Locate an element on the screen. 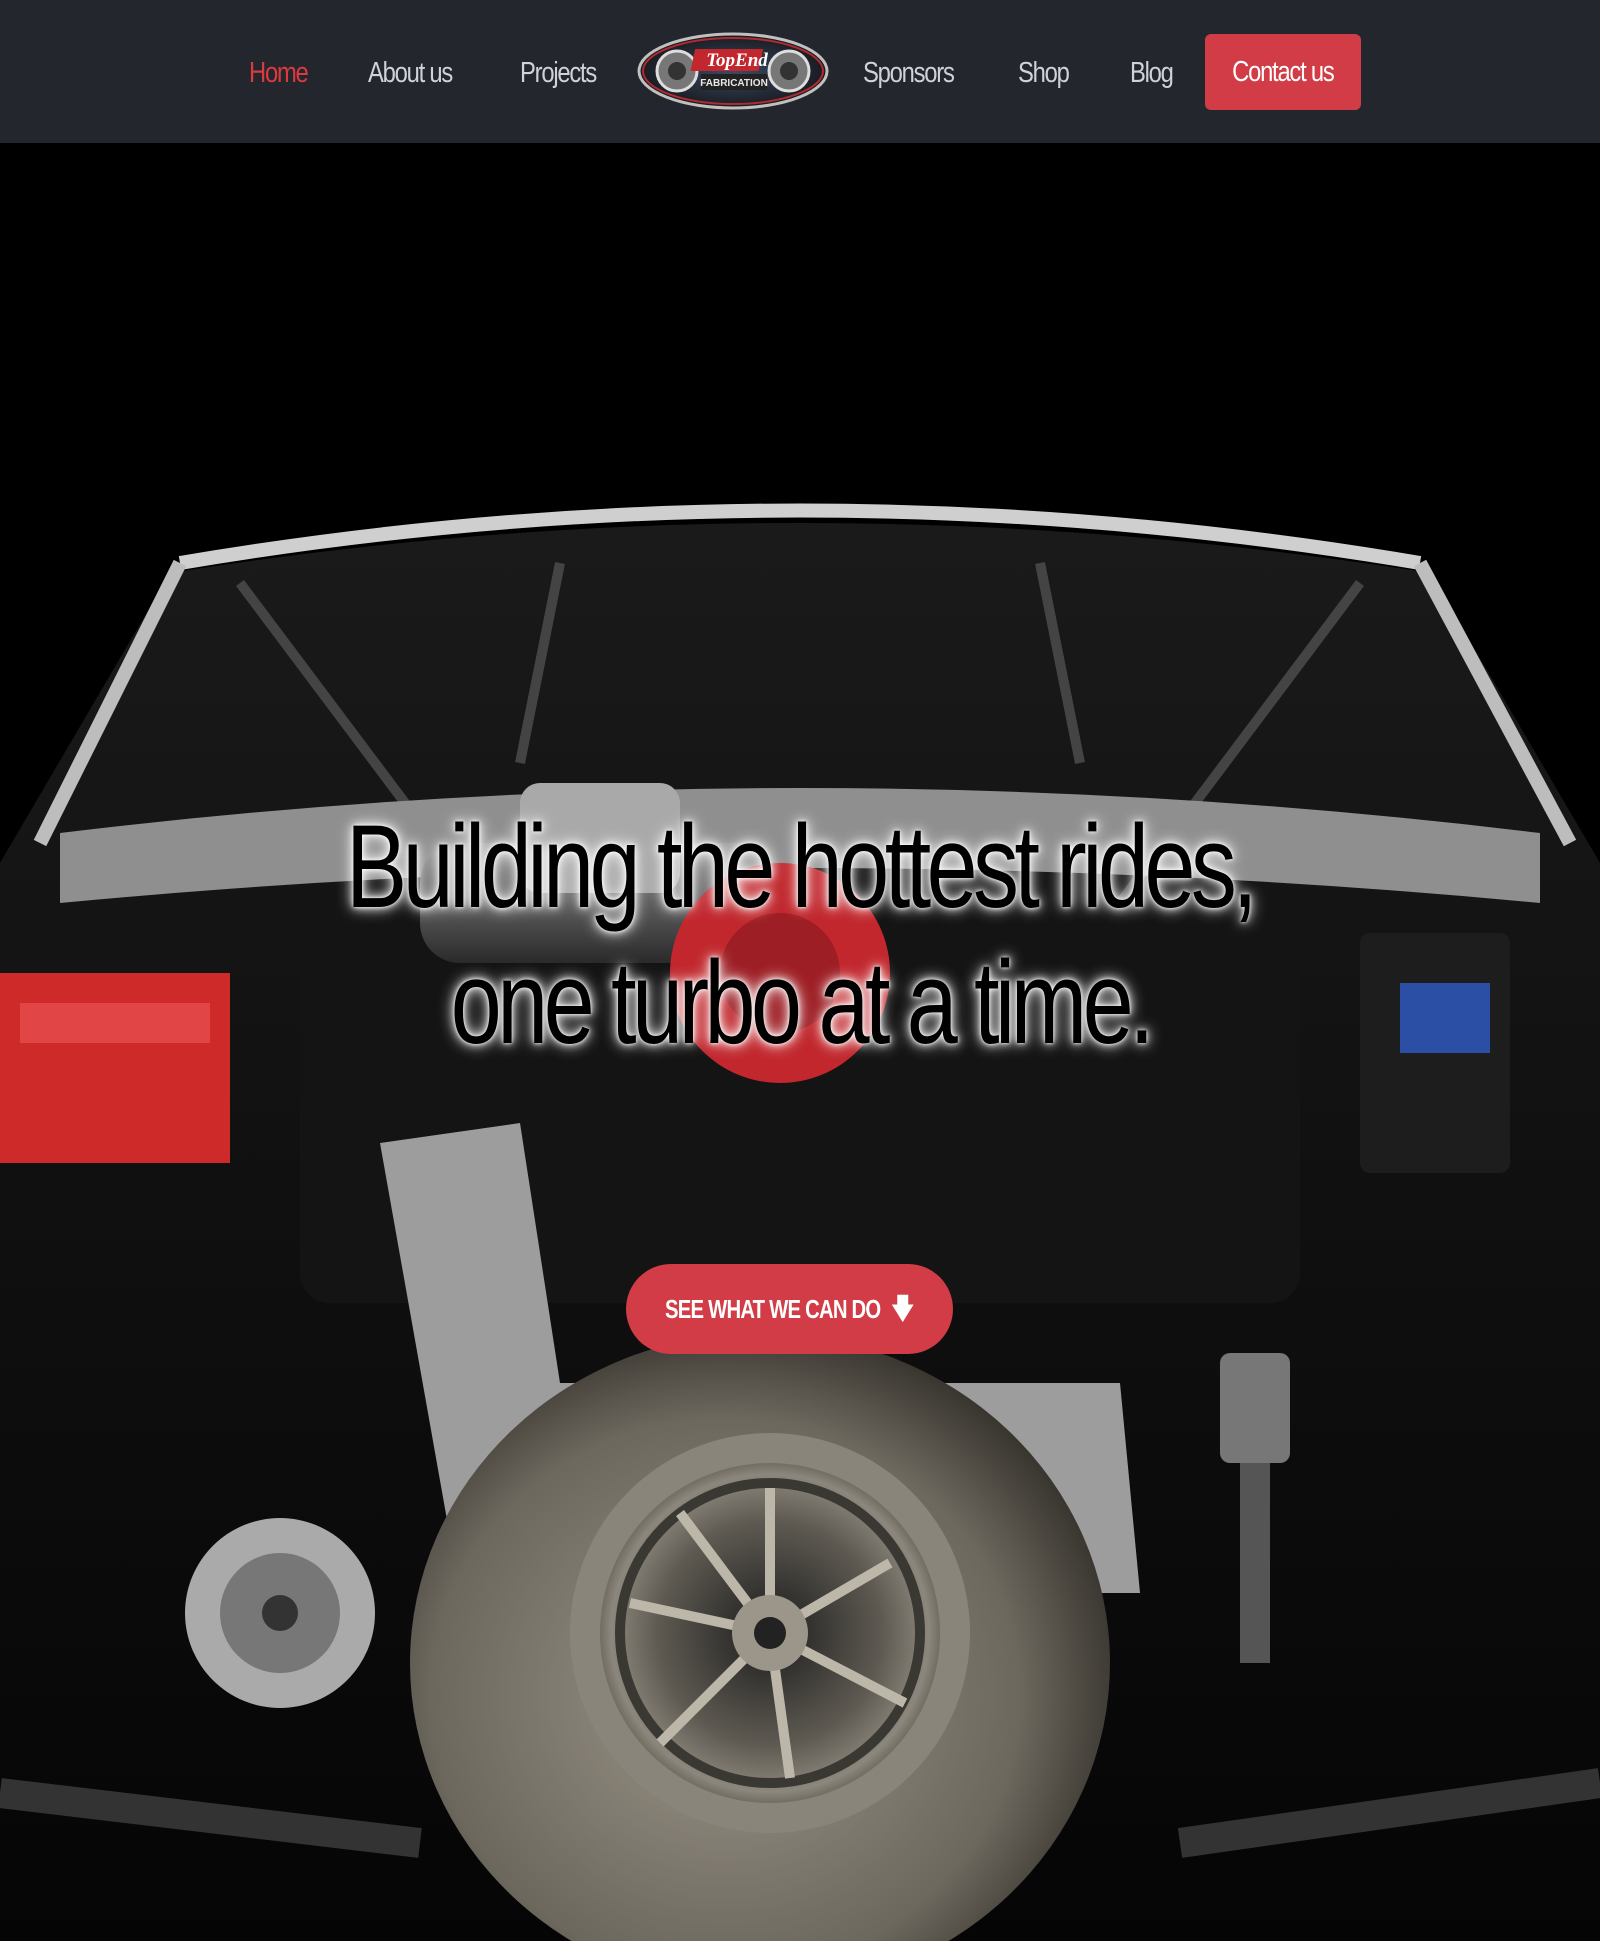 The image size is (1600, 1941). svg-text: FABRICATION is located at coordinates (734, 83).